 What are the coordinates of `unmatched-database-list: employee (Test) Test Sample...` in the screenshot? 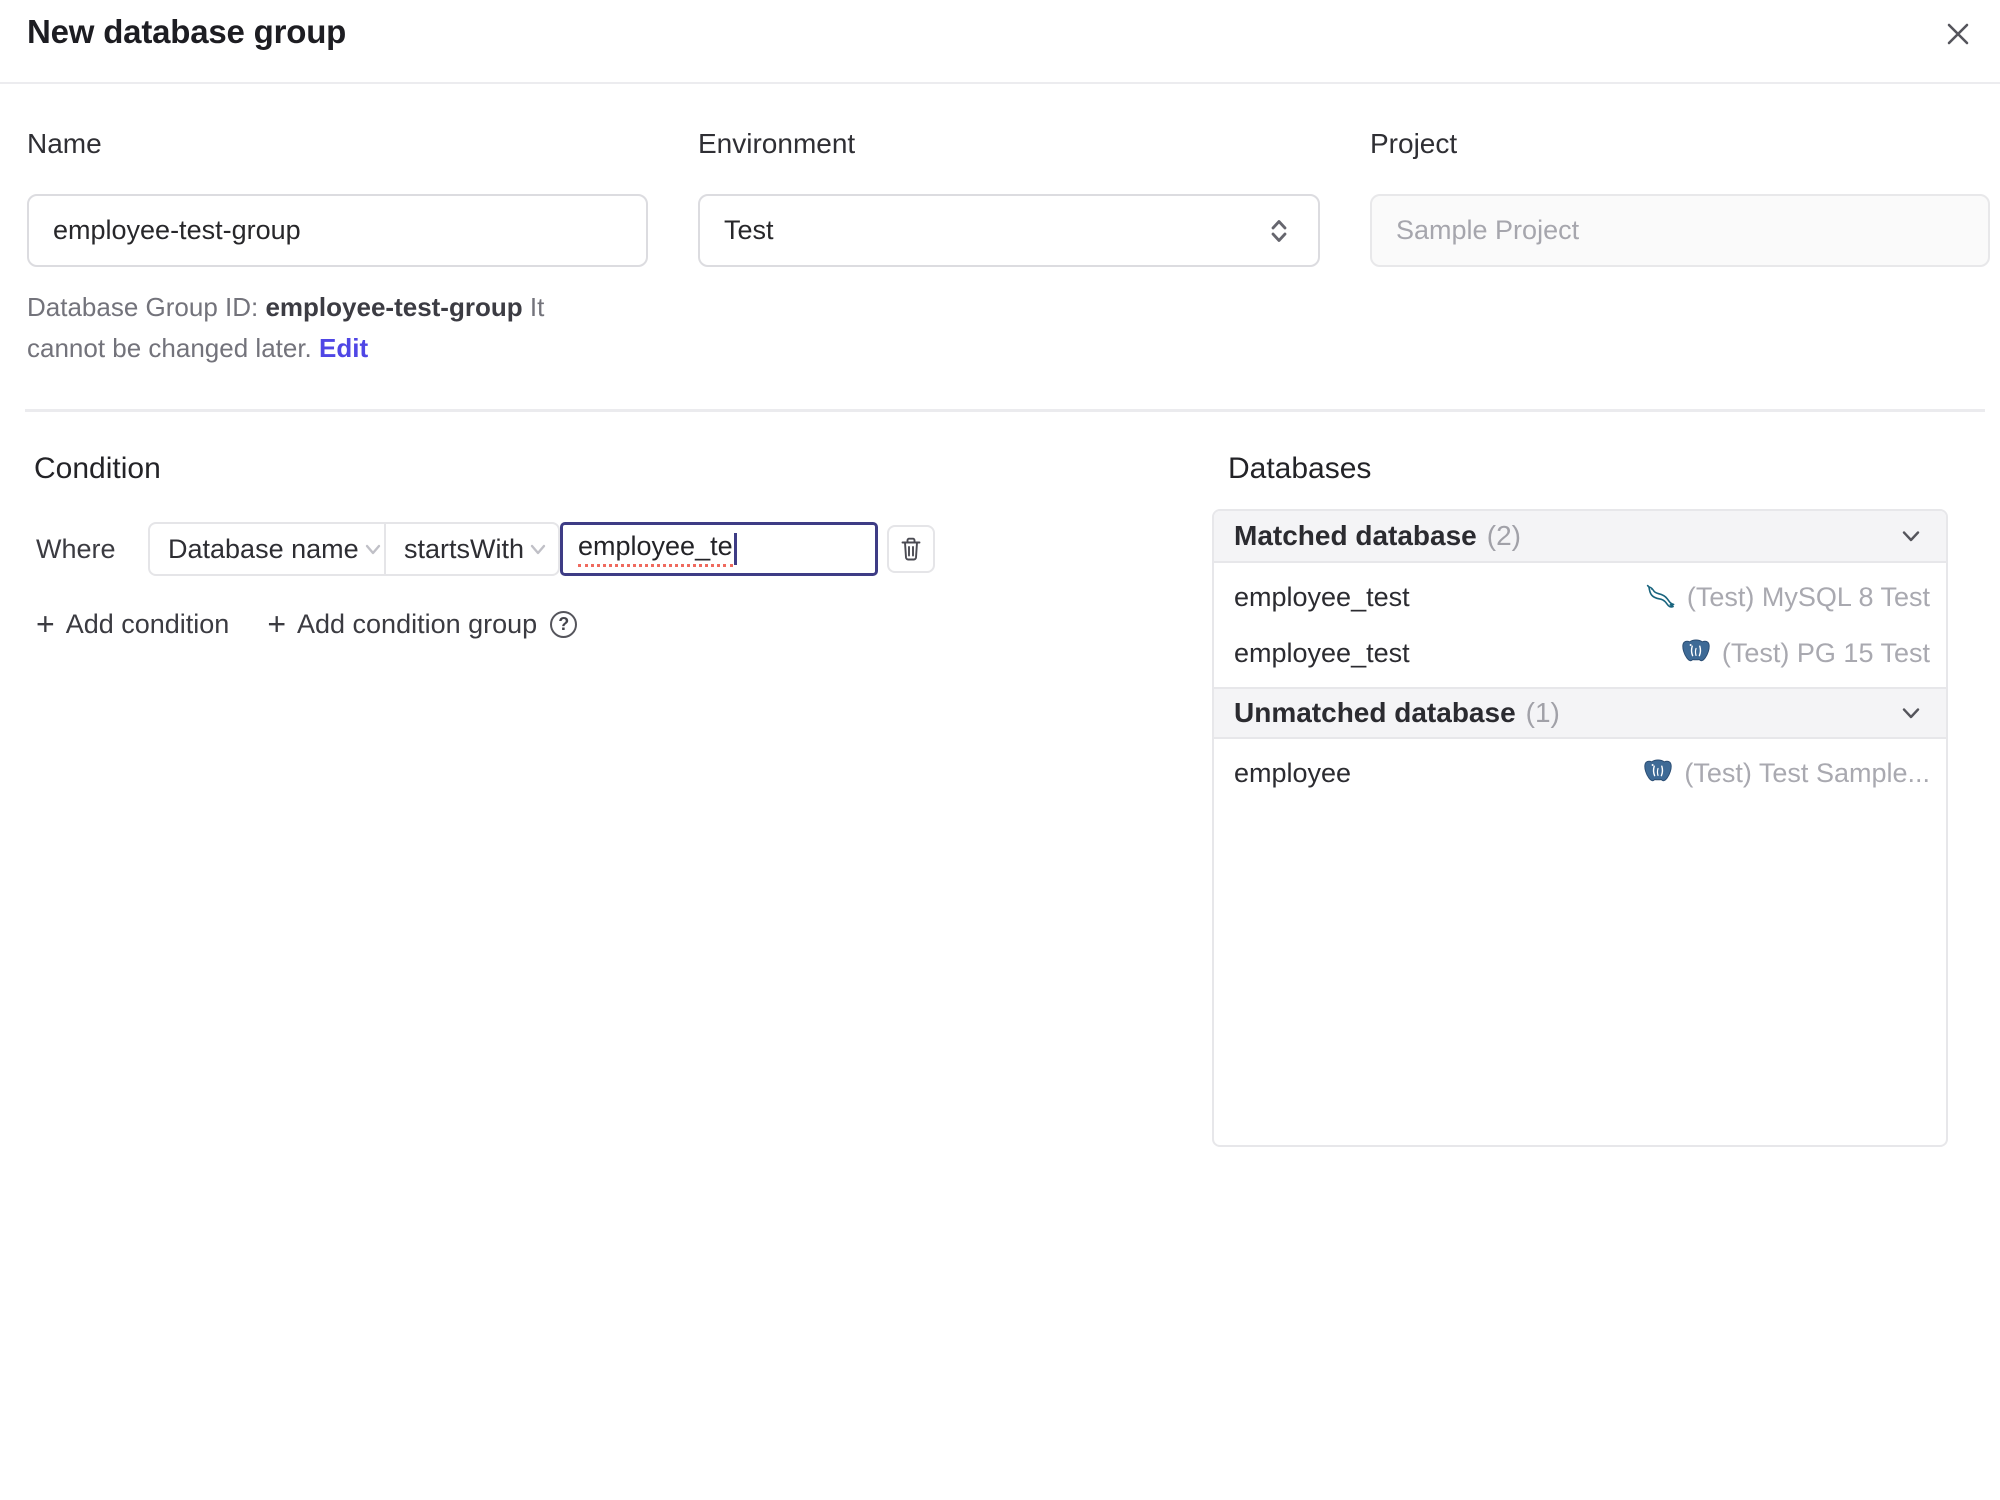 It's located at (1580, 773).